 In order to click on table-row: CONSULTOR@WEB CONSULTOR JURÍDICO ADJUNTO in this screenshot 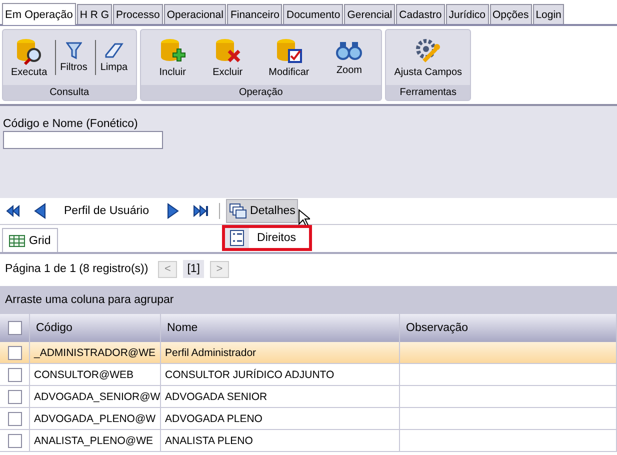, I will do `click(308, 375)`.